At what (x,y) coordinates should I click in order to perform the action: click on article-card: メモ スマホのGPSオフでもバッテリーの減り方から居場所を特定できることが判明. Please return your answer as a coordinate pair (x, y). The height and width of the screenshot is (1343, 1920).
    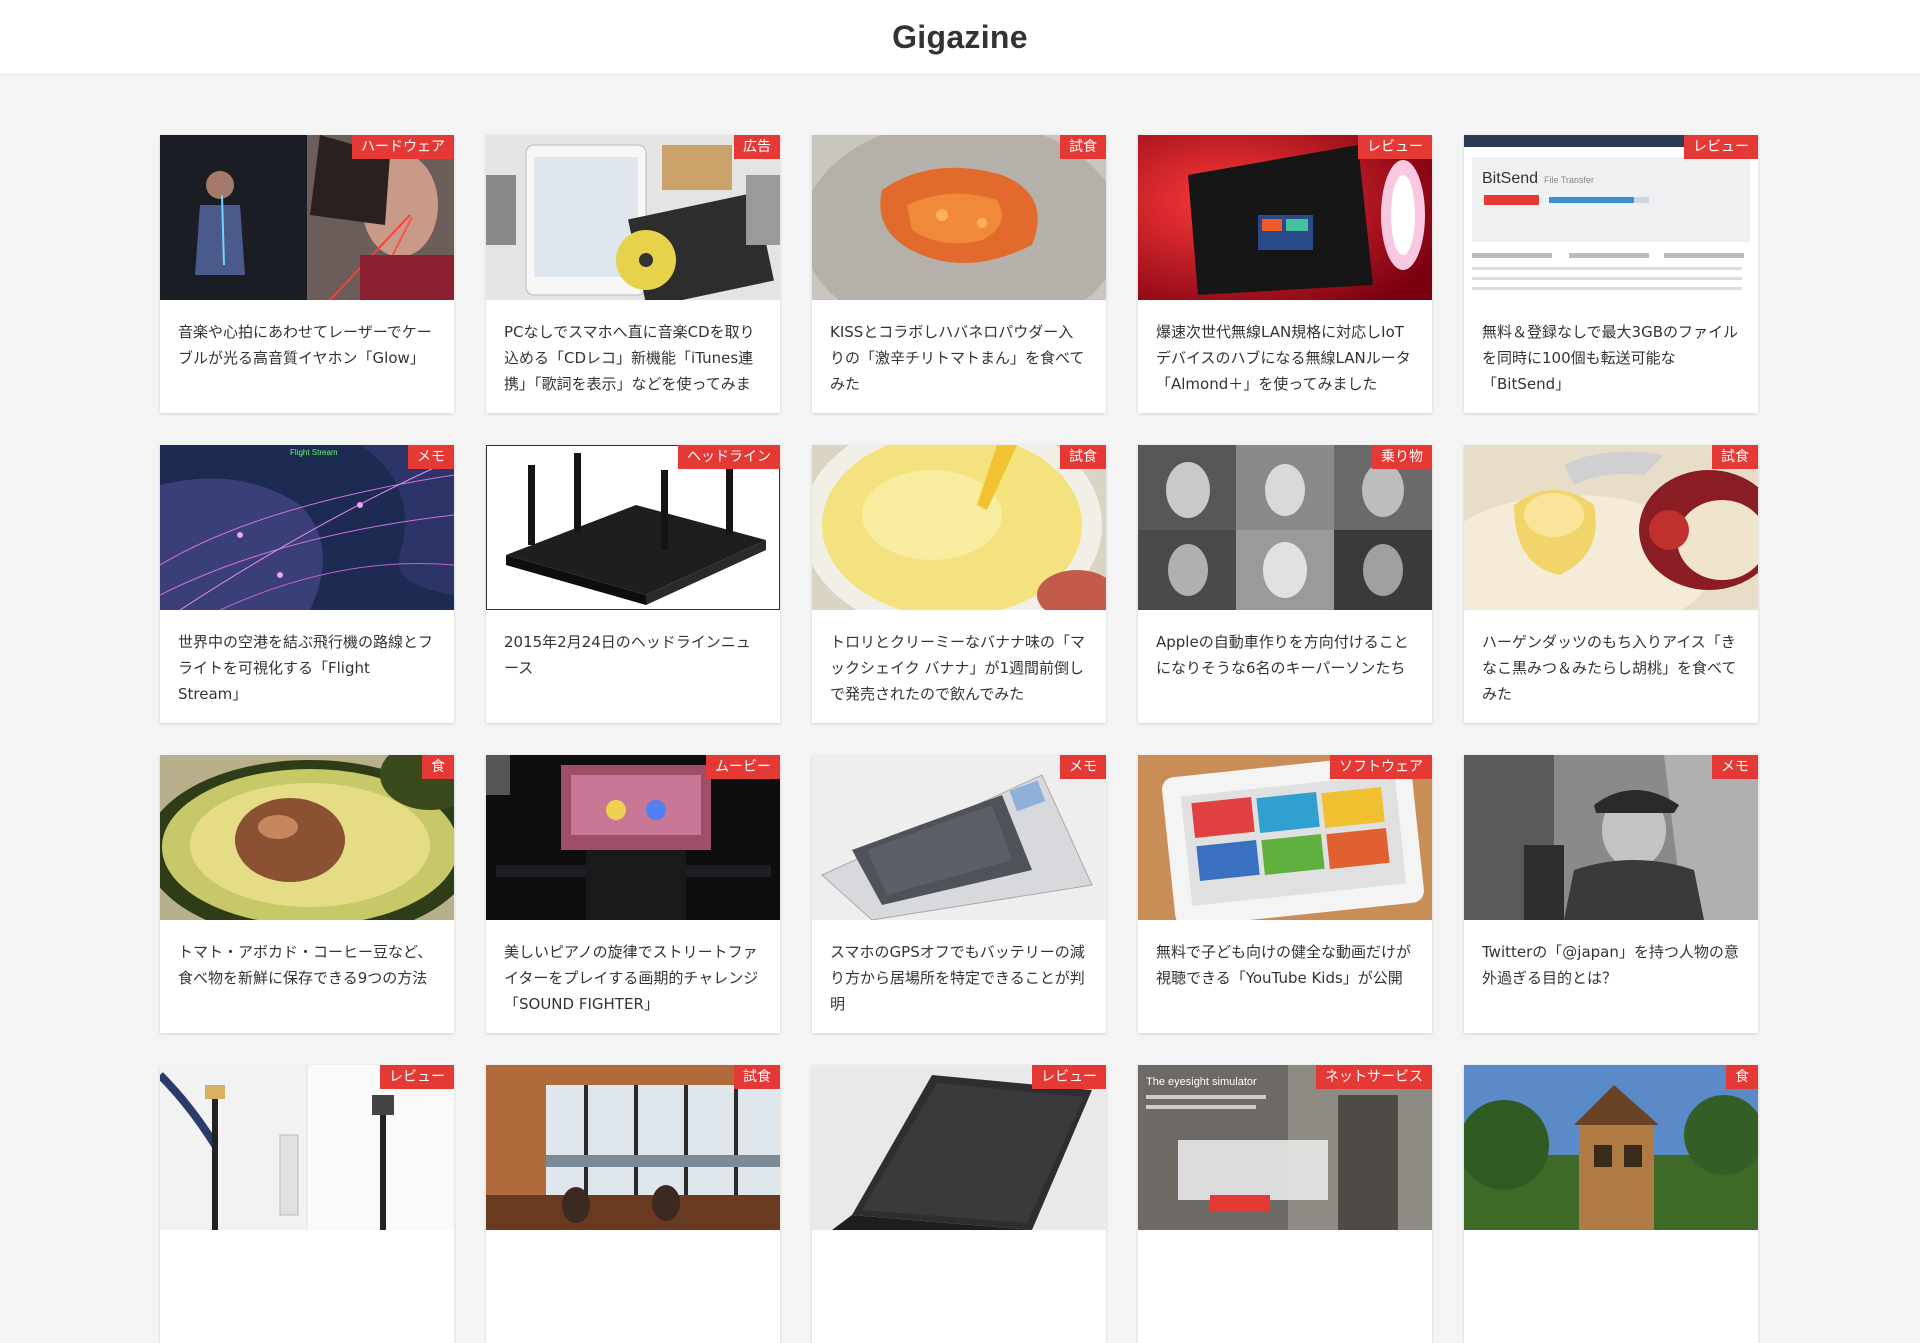
    Looking at the image, I should click on (959, 894).